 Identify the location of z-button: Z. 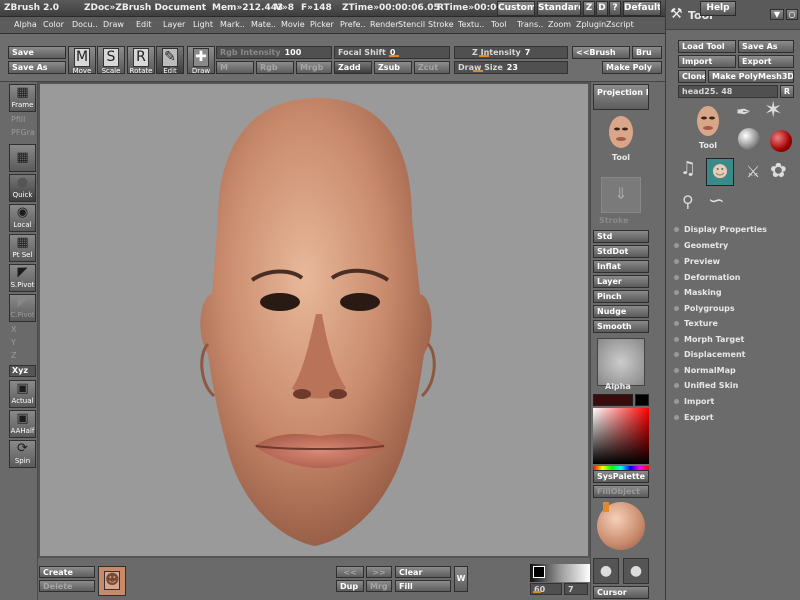
(589, 8).